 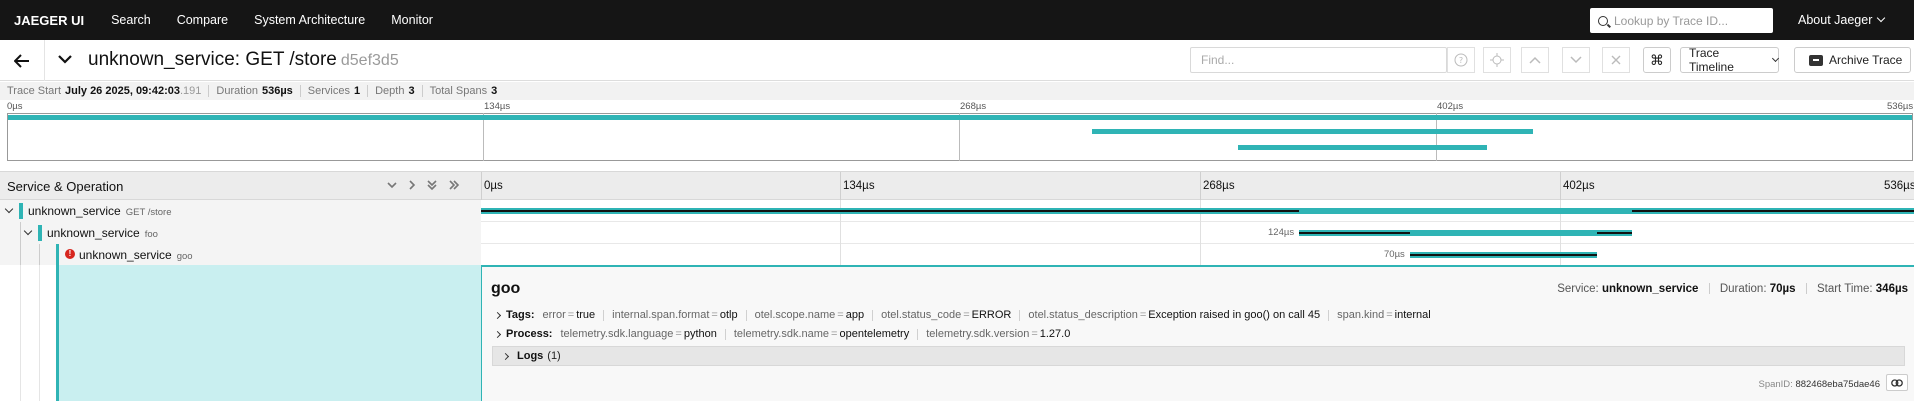 What do you see at coordinates (237, 91) in the screenshot?
I see `duration-label: Duration` at bounding box center [237, 91].